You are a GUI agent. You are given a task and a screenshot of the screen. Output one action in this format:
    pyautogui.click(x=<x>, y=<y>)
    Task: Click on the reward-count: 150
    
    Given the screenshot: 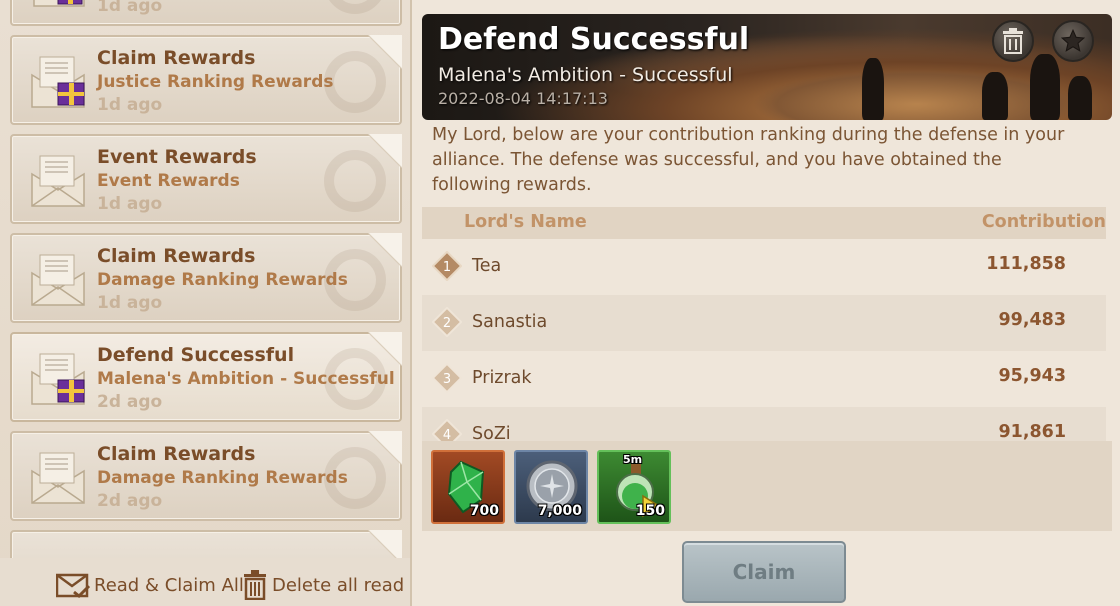 What is the action you would take?
    pyautogui.click(x=650, y=511)
    